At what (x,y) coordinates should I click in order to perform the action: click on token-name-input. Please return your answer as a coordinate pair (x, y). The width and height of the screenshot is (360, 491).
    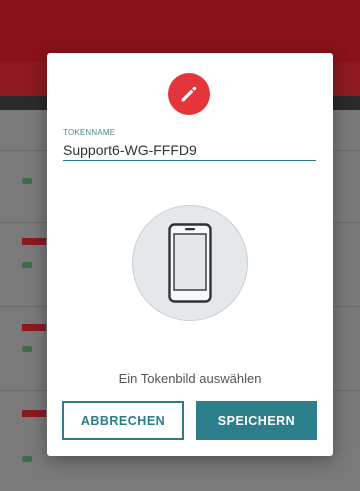
    Looking at the image, I should click on (189, 150).